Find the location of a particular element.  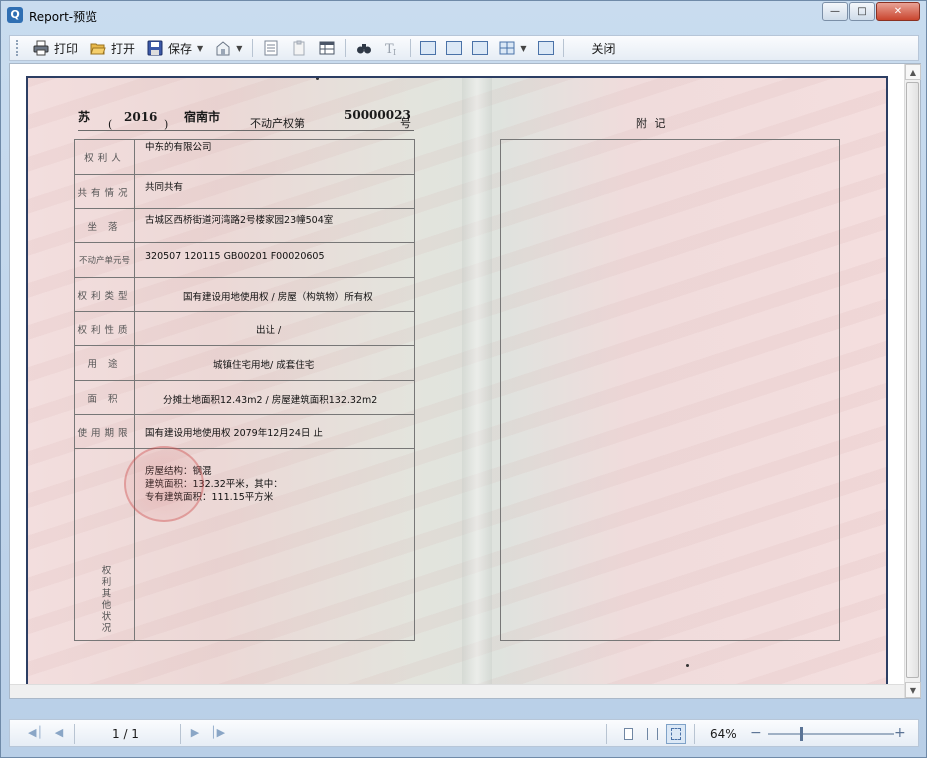

zoom-level: 64% is located at coordinates (723, 734).